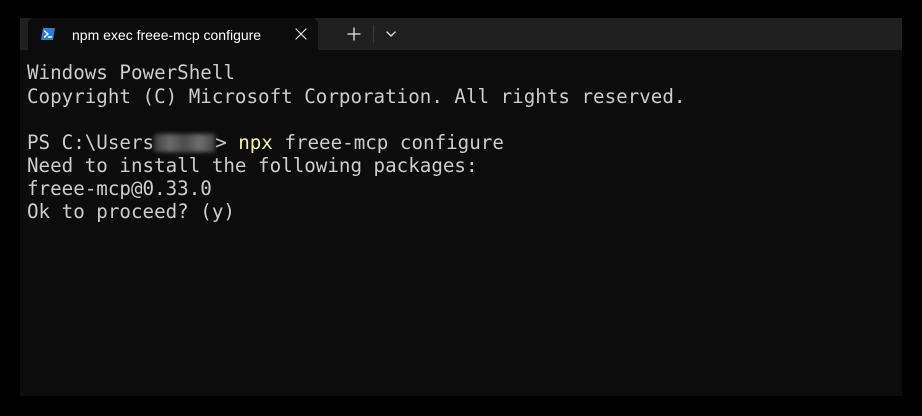  What do you see at coordinates (119, 188) in the screenshot?
I see `output-line: freee-mcp@0.33.0` at bounding box center [119, 188].